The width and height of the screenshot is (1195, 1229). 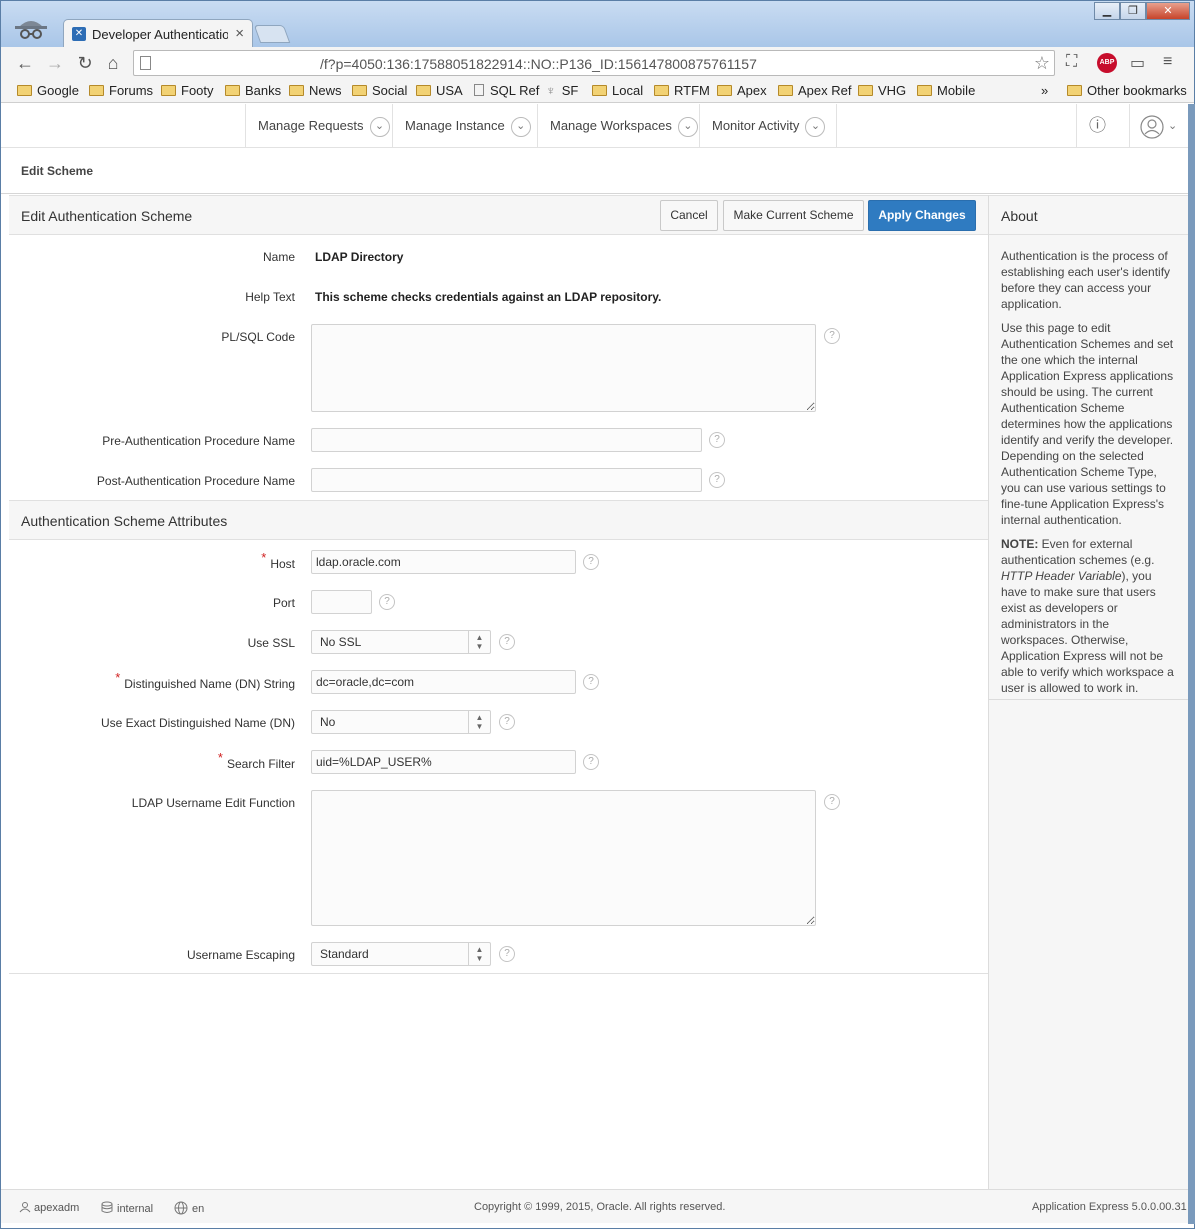 I want to click on dn-string-label: * Distinguished Name (DN) String, so click(x=205, y=680).